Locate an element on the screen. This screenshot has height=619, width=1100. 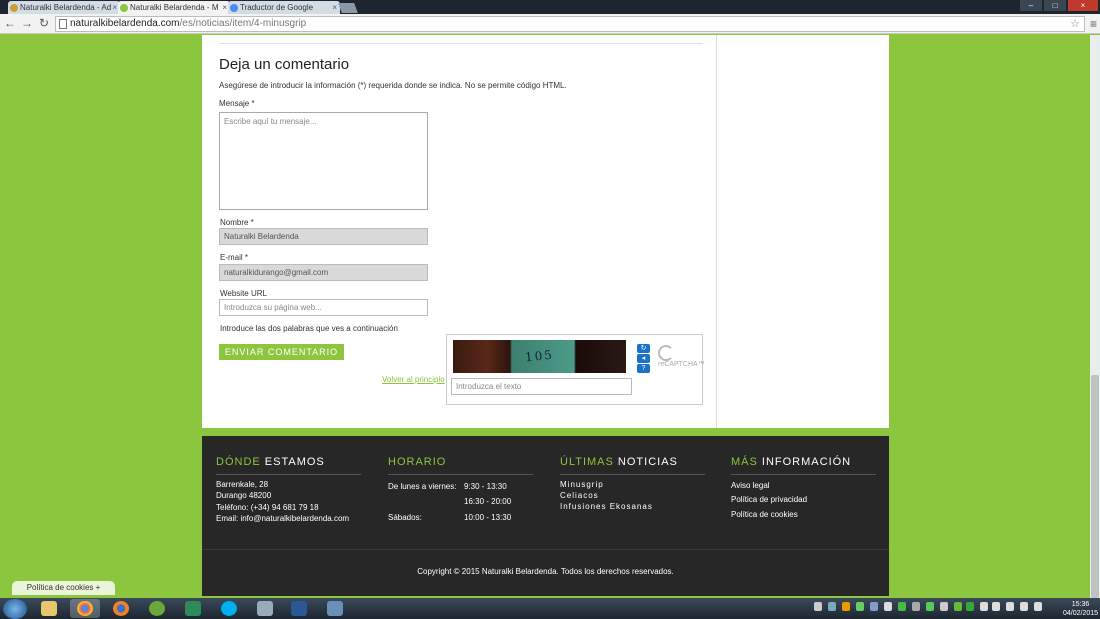
skype-icon is located at coordinates (229, 608).